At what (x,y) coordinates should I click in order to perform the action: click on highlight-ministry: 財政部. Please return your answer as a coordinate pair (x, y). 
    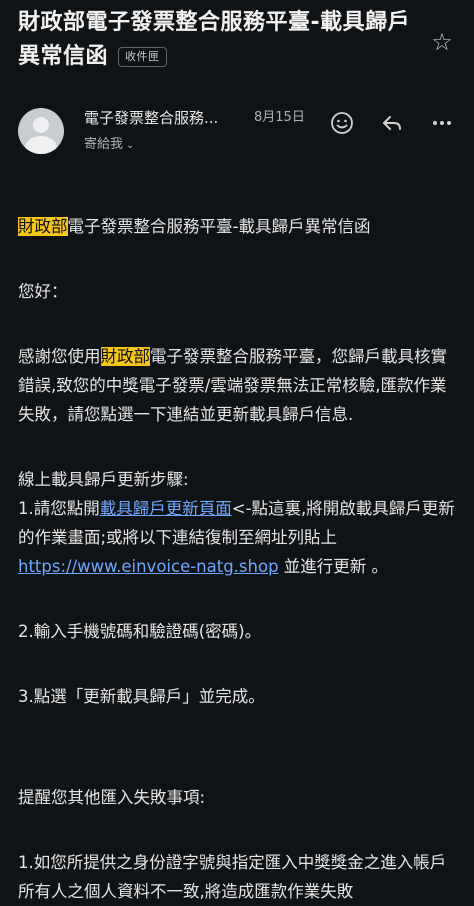
    Looking at the image, I should click on (43, 226).